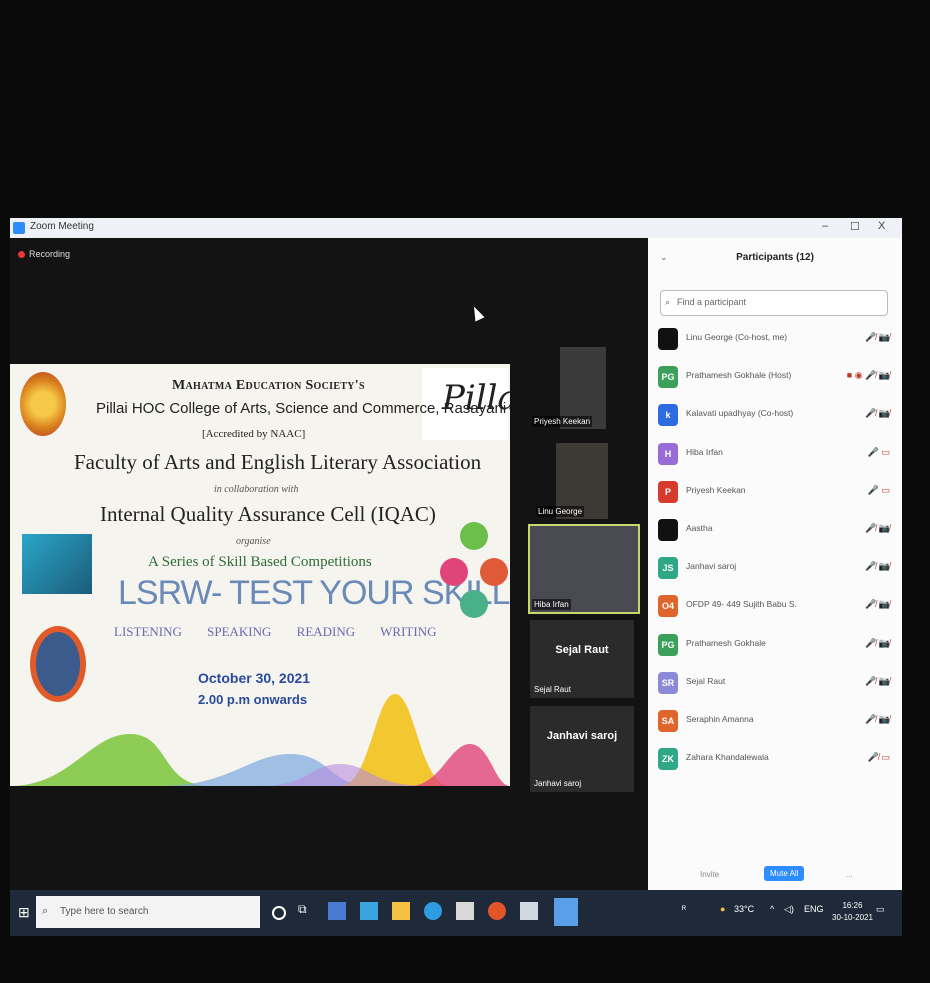 The height and width of the screenshot is (983, 930). What do you see at coordinates (465, 911) in the screenshot?
I see `notepad-icon` at bounding box center [465, 911].